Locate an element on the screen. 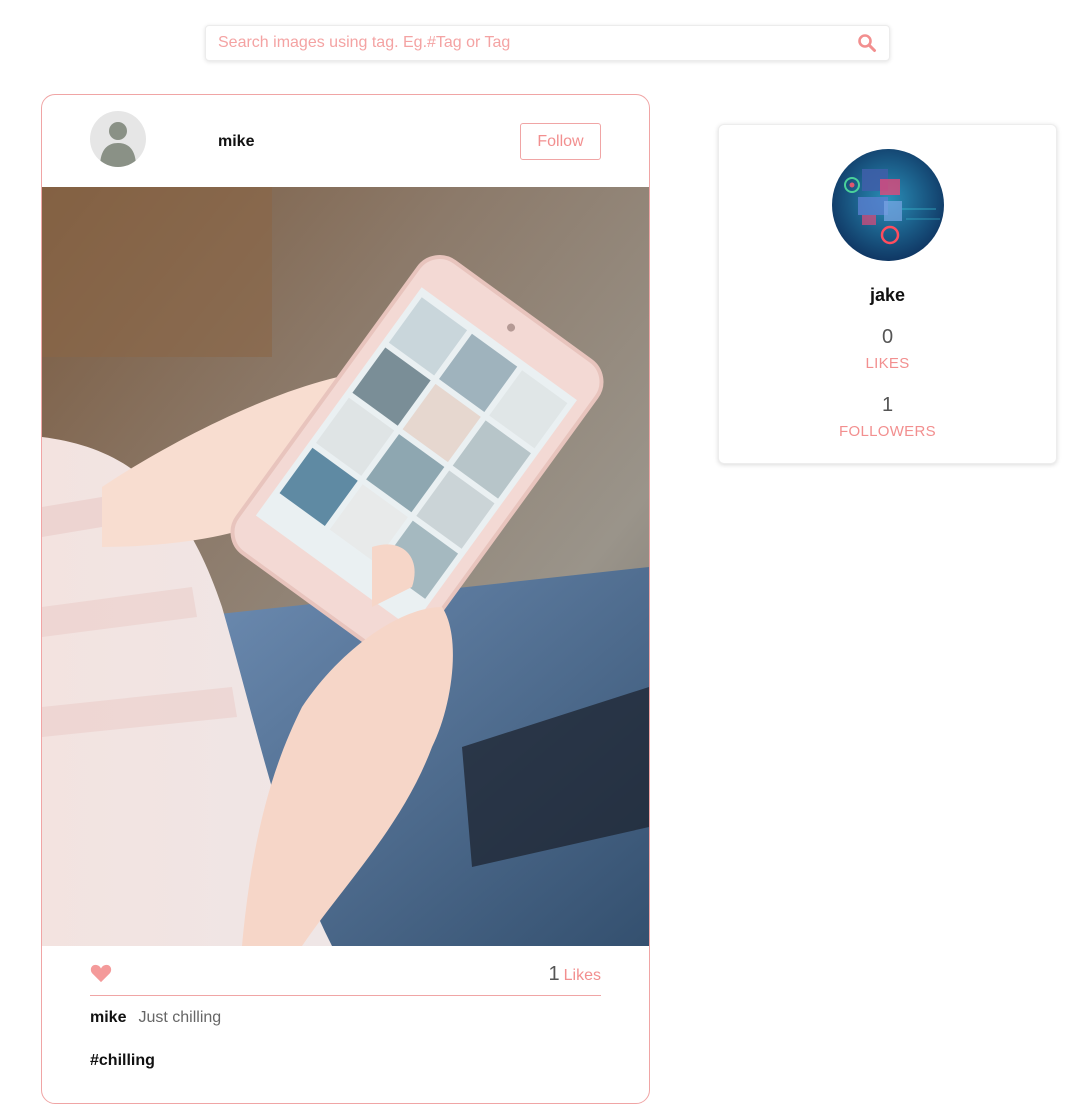  avatar is located at coordinates (118, 139).